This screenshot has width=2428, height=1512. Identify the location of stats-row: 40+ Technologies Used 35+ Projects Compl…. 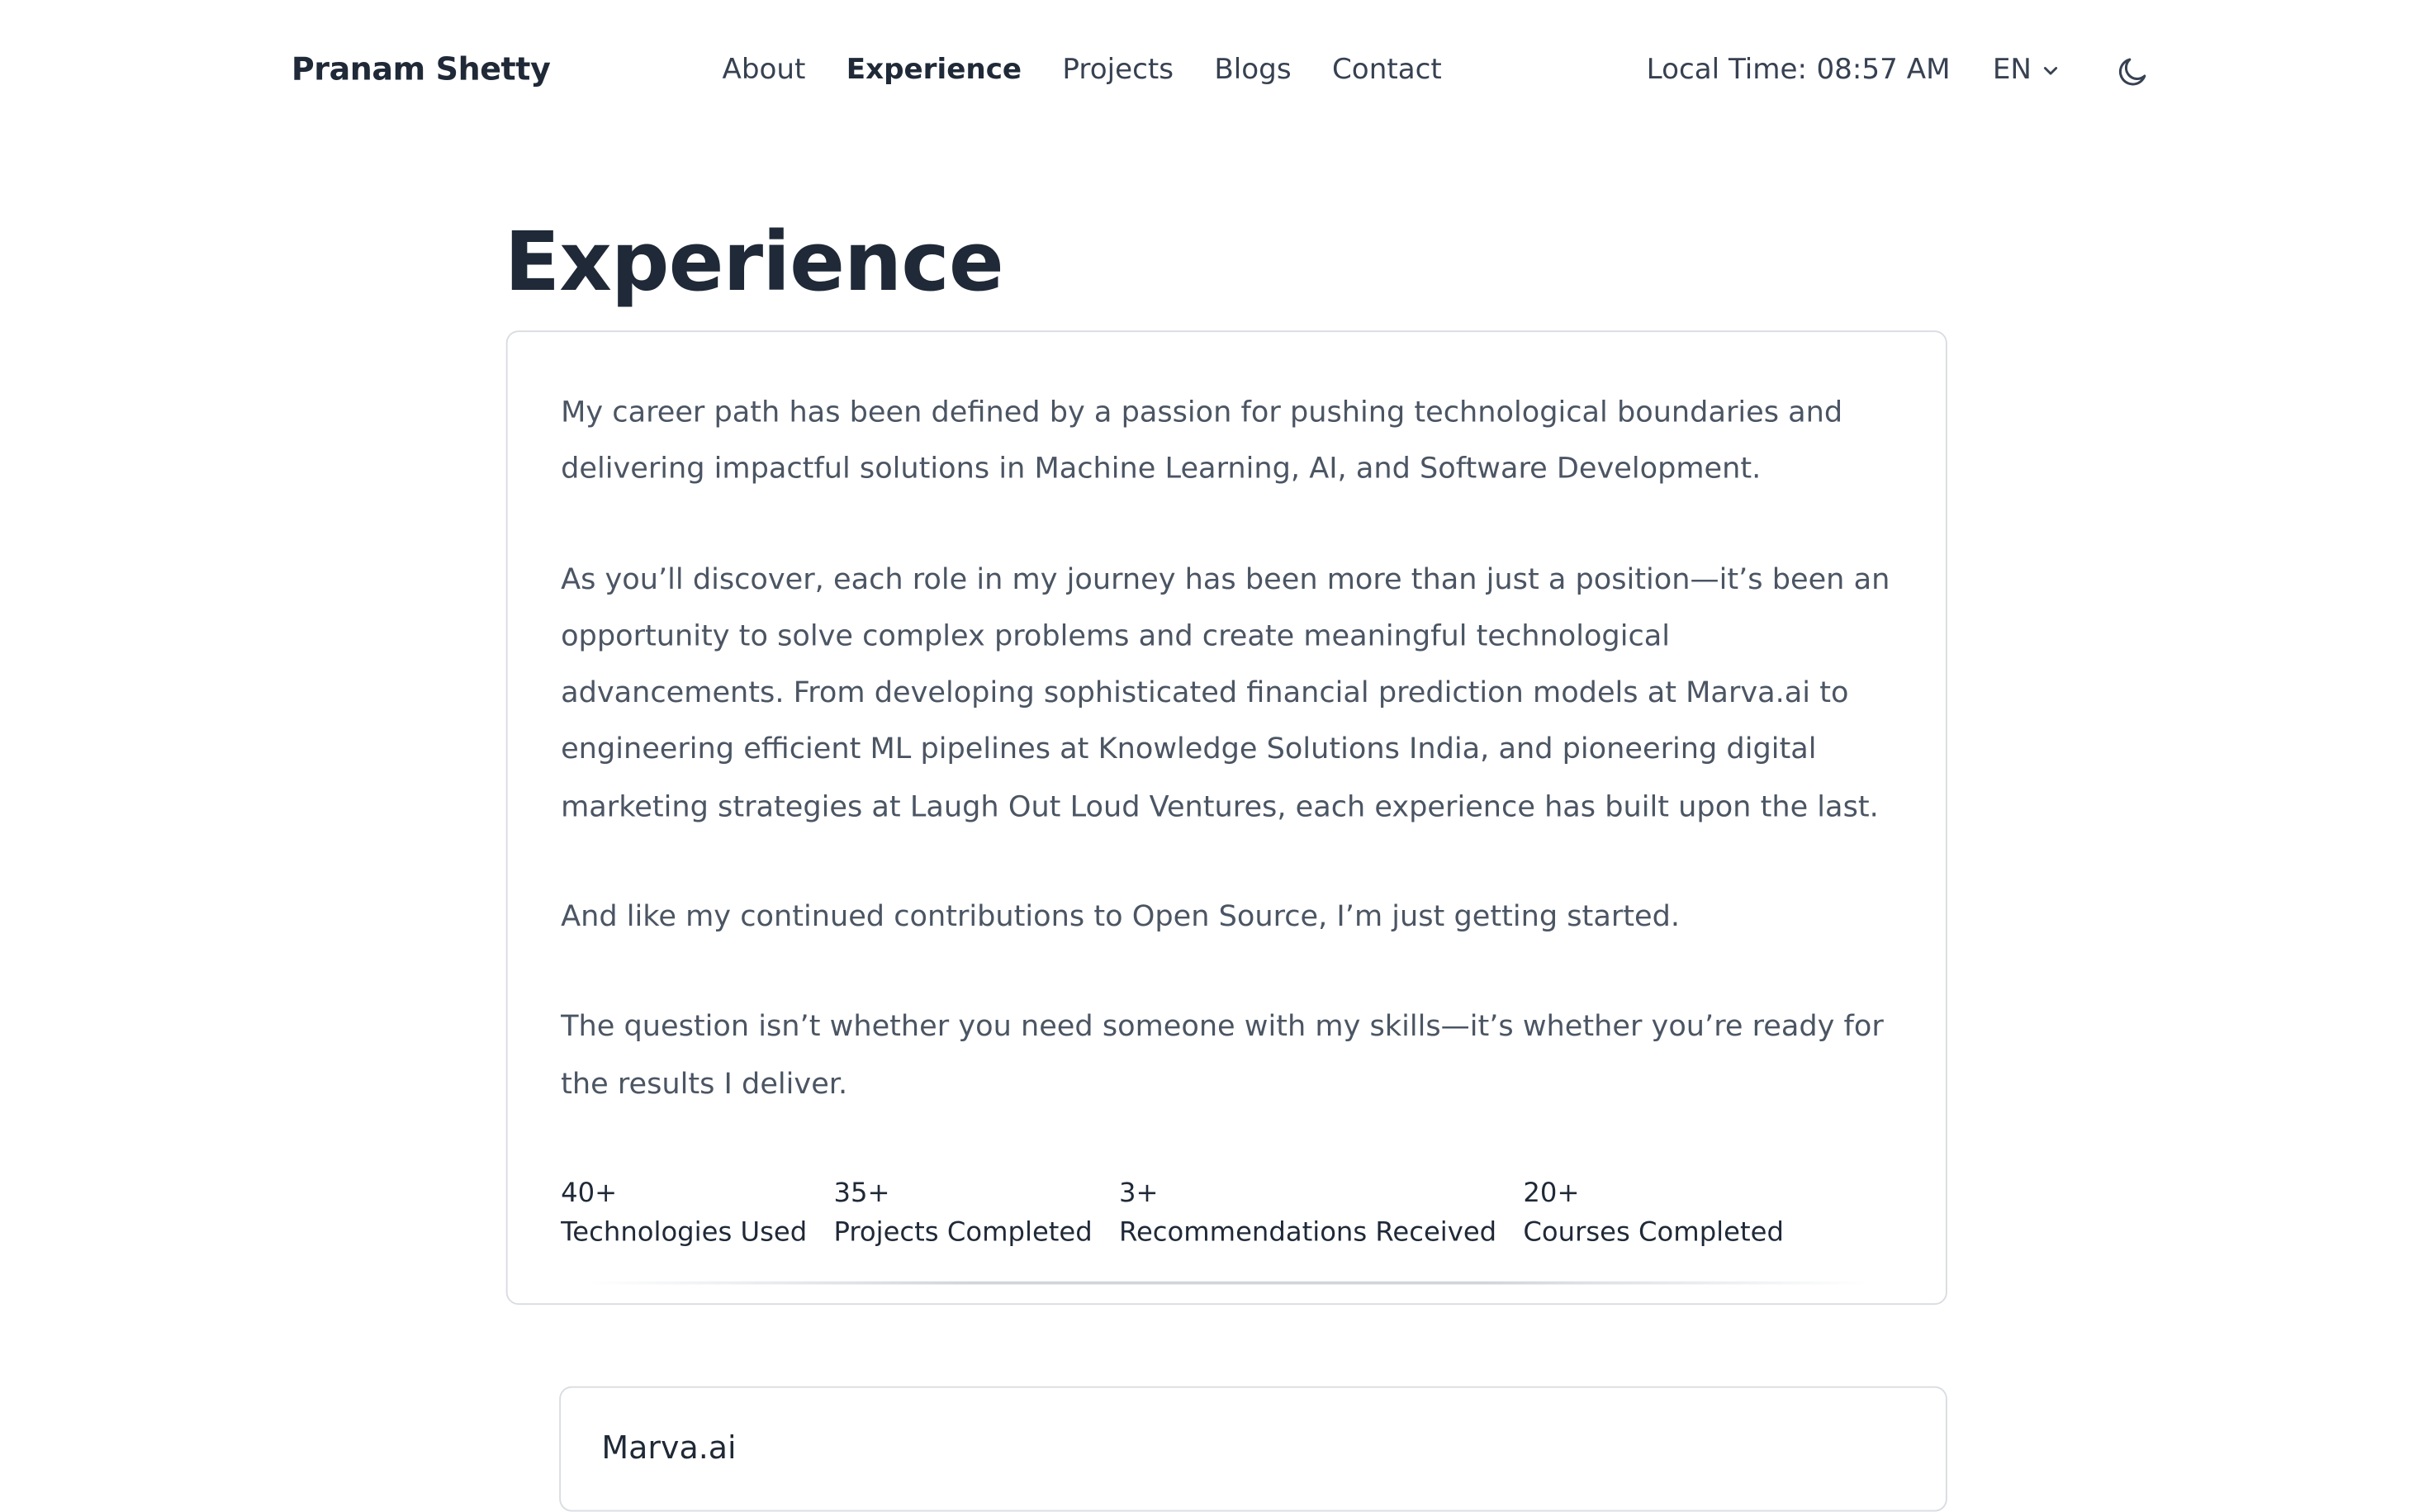
(1172, 1214).